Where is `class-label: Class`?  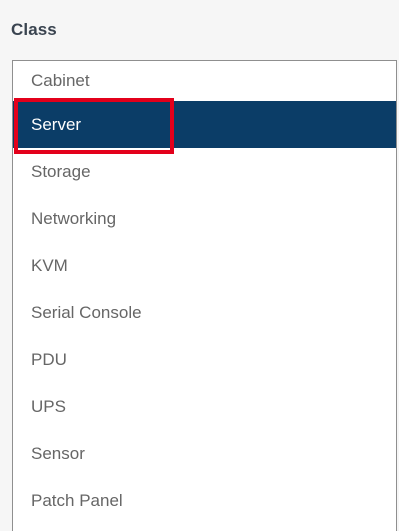
class-label: Class is located at coordinates (34, 29).